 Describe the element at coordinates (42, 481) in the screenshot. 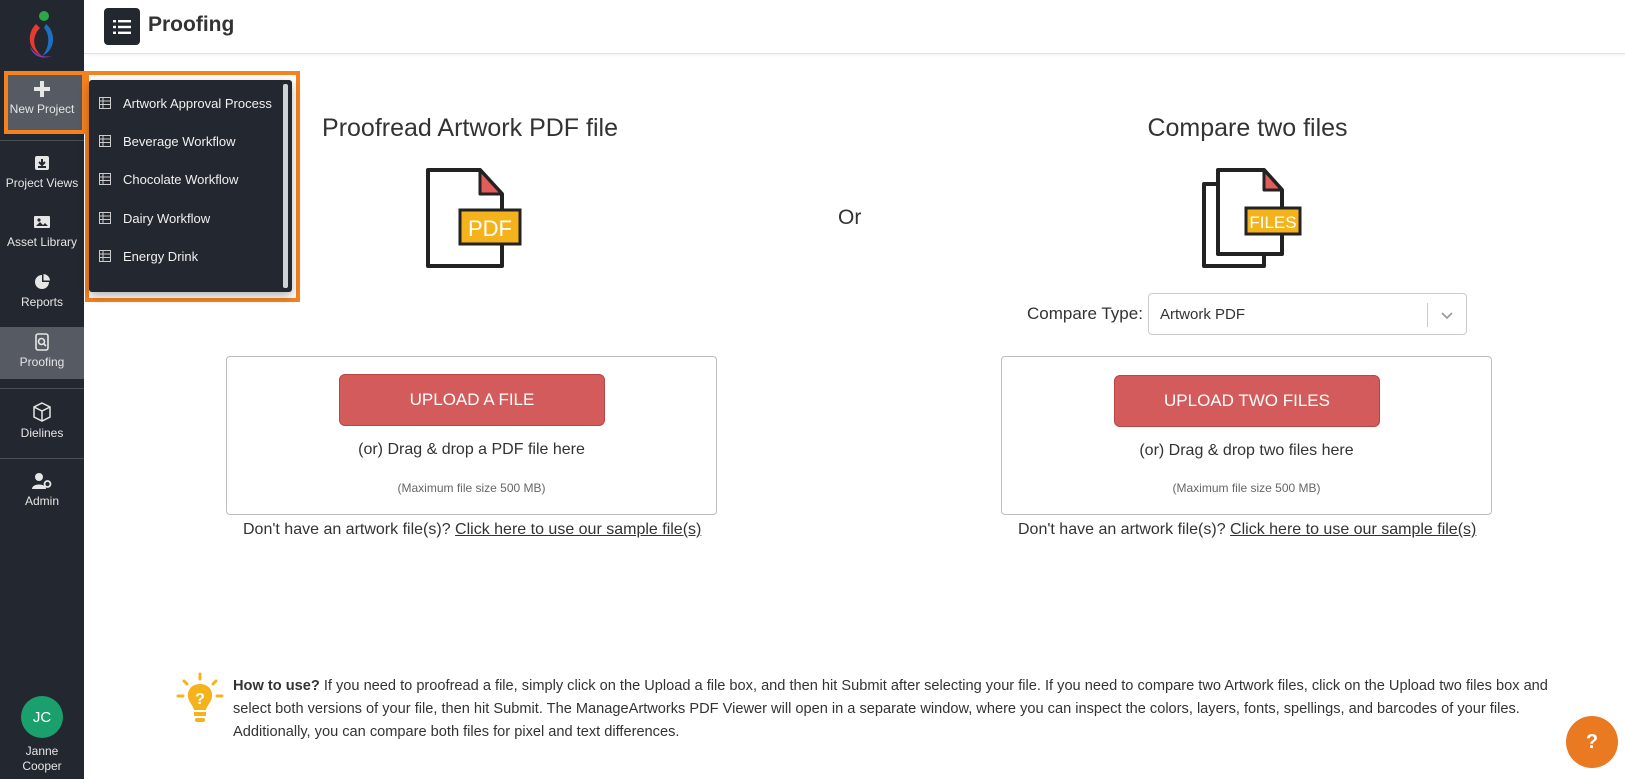

I see `user-gear-icon` at that location.